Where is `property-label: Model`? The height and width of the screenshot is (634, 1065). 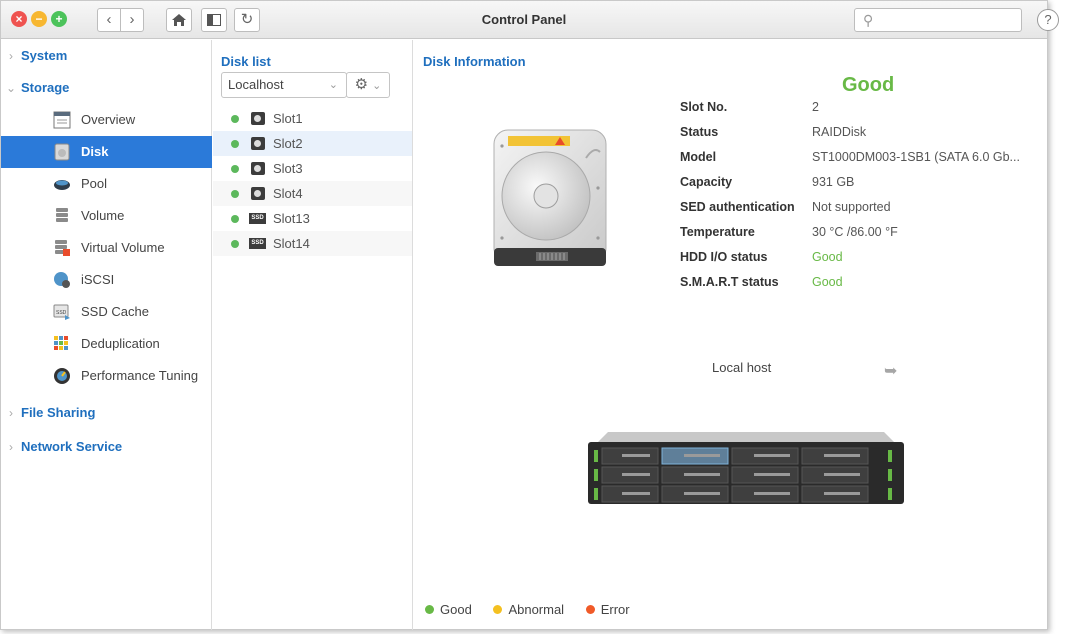
property-label: Model is located at coordinates (698, 157).